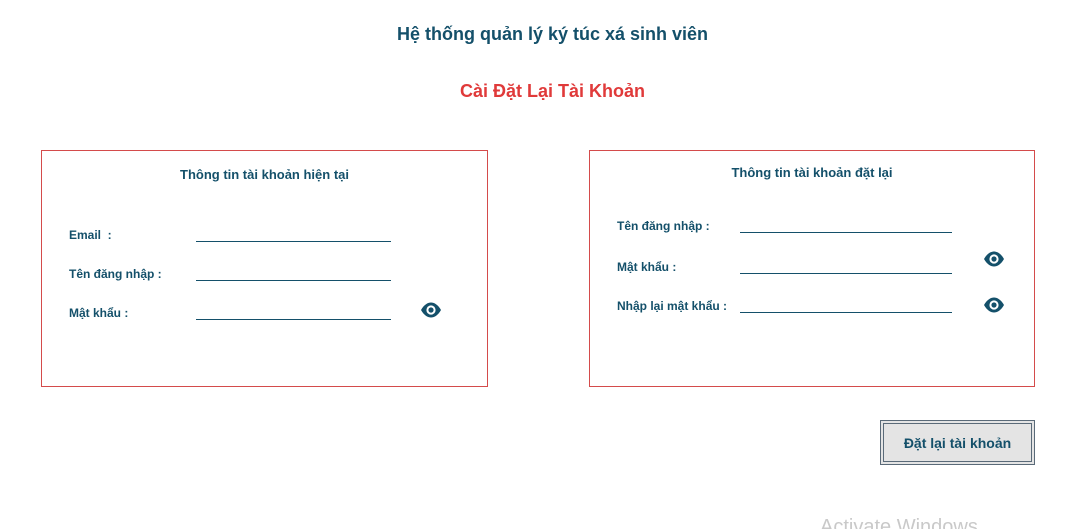  What do you see at coordinates (115, 274) in the screenshot?
I see `current-username-label: Tên đăng nhập :` at bounding box center [115, 274].